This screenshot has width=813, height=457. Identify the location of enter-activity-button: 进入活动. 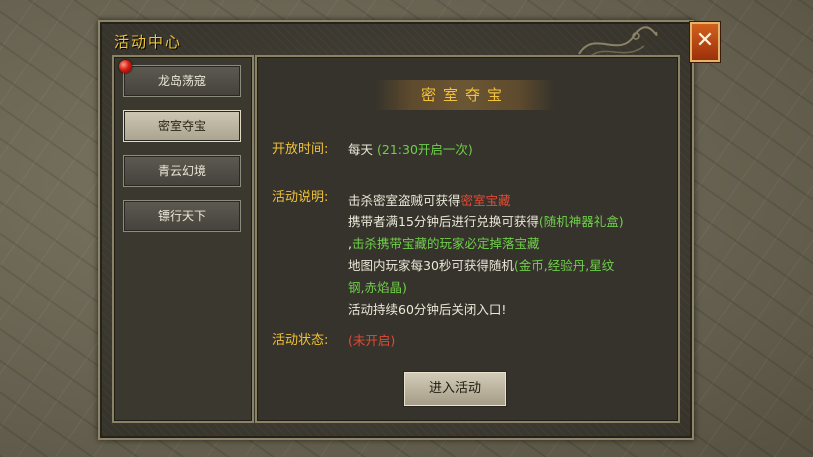
(455, 389).